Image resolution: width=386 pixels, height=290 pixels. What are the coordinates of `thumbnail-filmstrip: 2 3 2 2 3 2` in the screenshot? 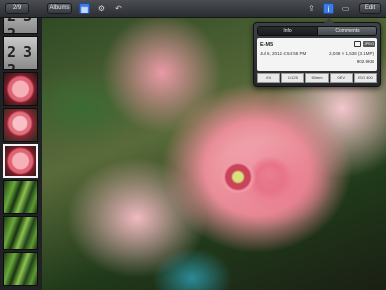 It's located at (21, 154).